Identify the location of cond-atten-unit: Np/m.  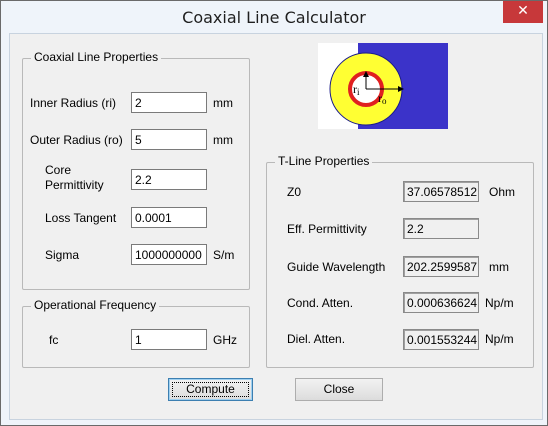
(499, 303).